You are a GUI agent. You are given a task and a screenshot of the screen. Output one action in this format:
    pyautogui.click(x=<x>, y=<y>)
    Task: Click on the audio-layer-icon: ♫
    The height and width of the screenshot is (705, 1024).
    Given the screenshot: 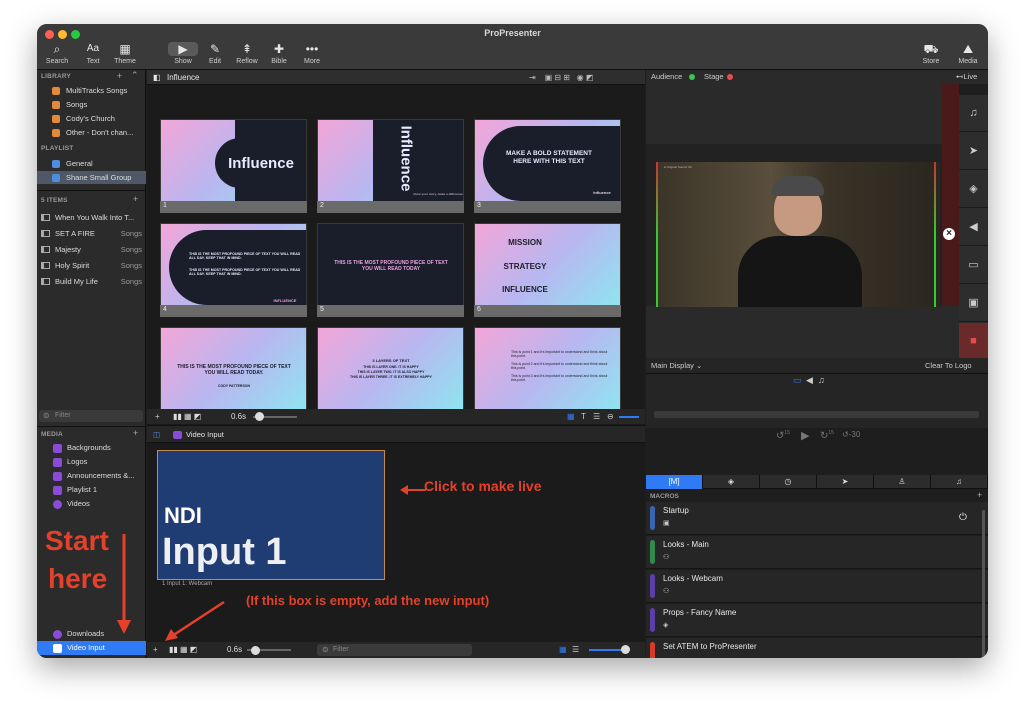 What is the action you would take?
    pyautogui.click(x=821, y=380)
    